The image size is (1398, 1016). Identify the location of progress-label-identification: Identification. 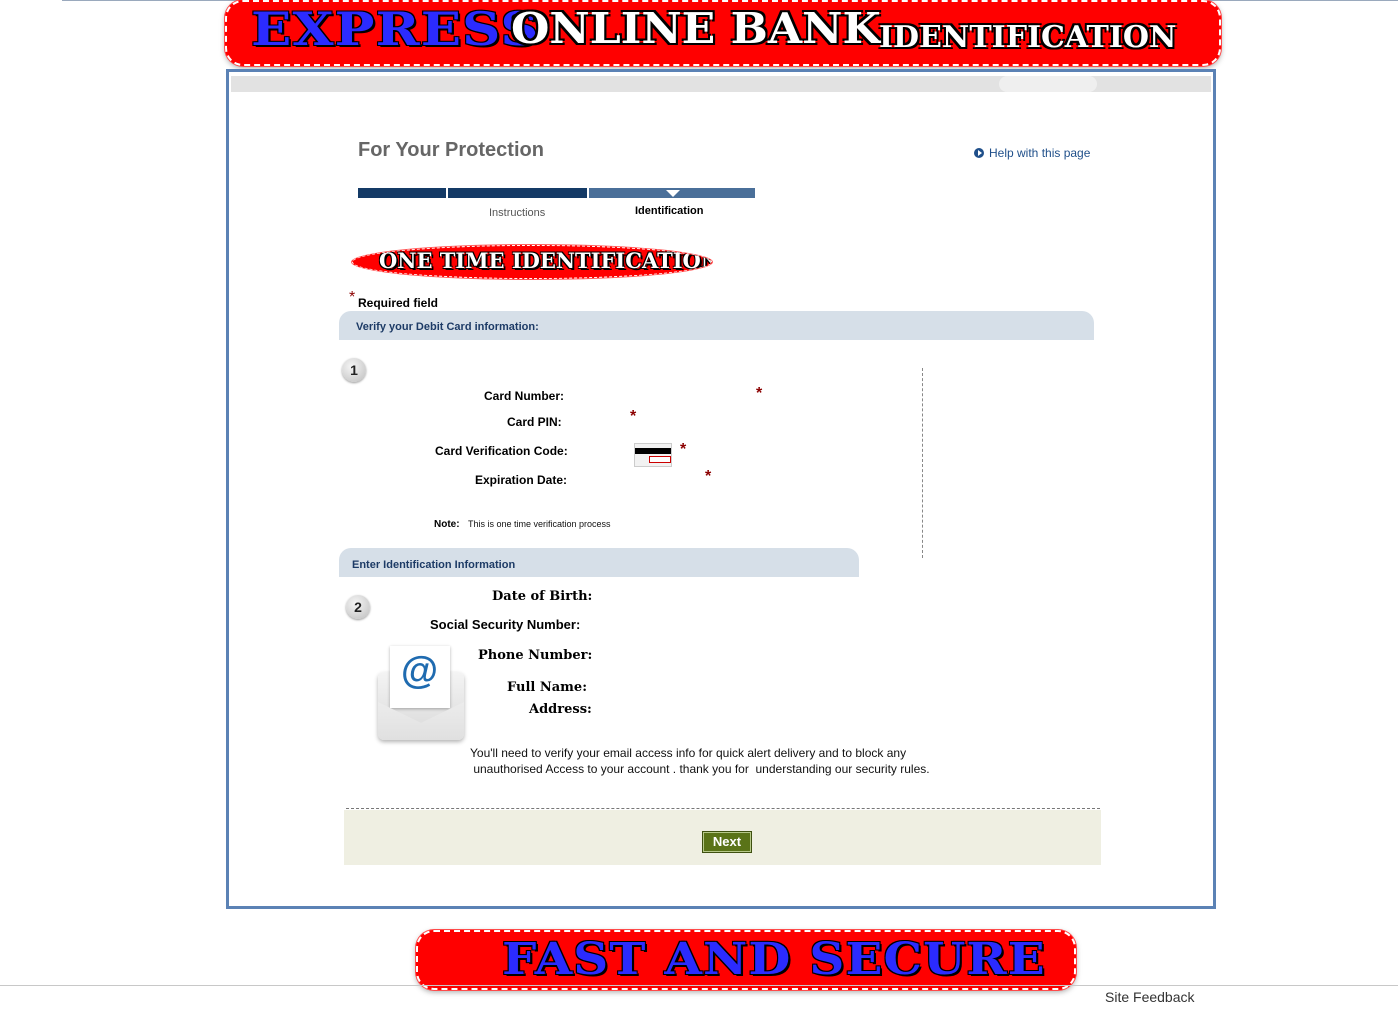
(669, 211).